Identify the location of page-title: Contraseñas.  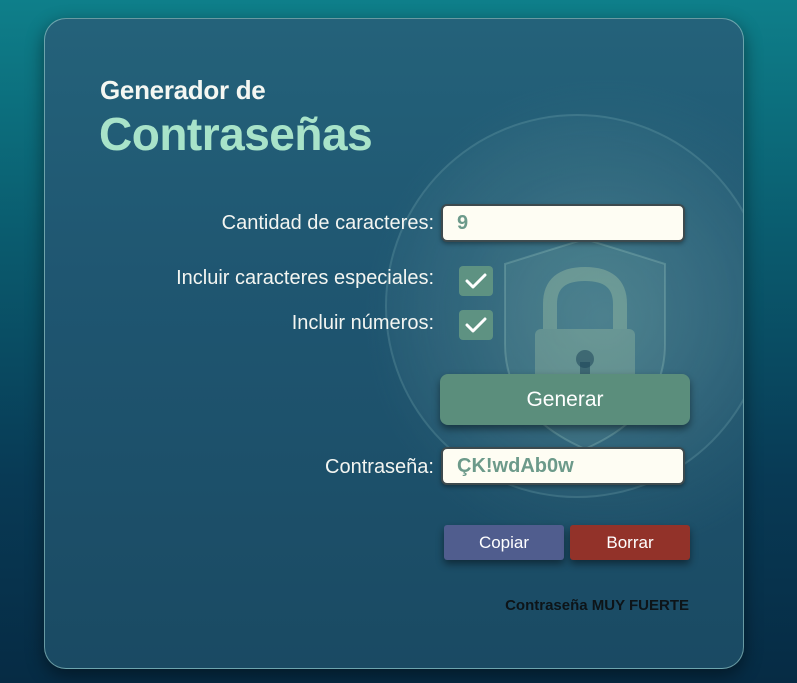
(236, 134).